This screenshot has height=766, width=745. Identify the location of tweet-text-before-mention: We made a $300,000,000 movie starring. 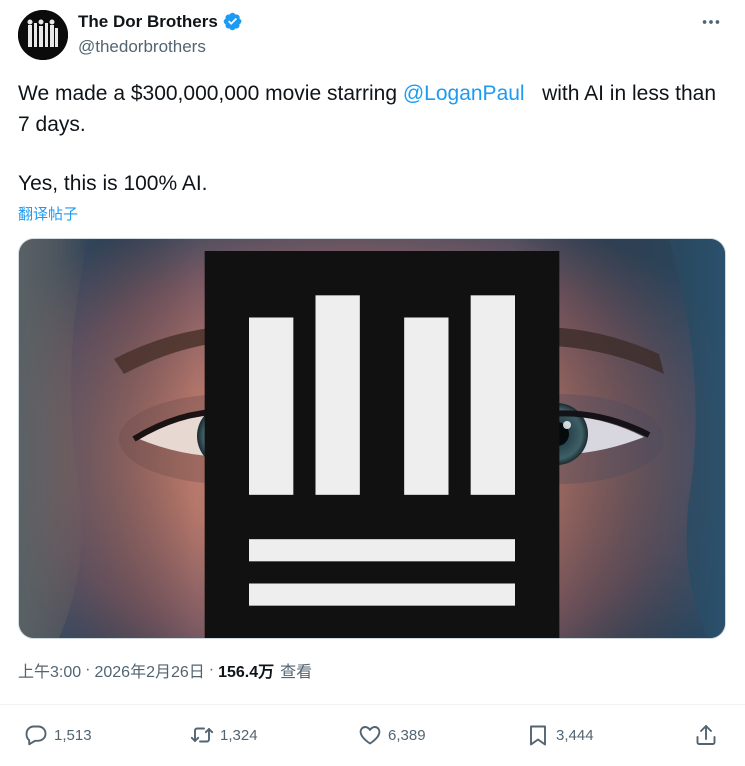
(210, 93).